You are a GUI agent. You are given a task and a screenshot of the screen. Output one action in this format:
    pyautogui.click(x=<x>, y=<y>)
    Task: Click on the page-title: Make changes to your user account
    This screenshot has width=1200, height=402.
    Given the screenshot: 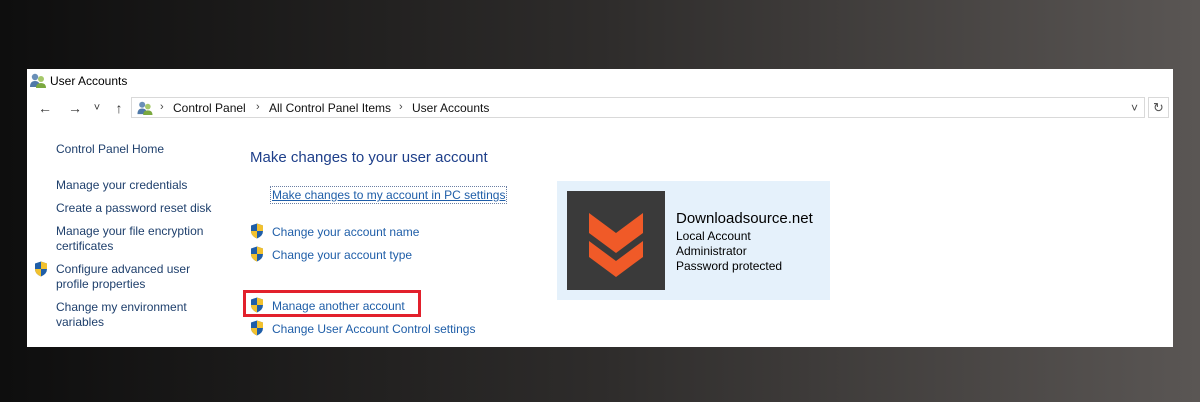 What is the action you would take?
    pyautogui.click(x=369, y=157)
    